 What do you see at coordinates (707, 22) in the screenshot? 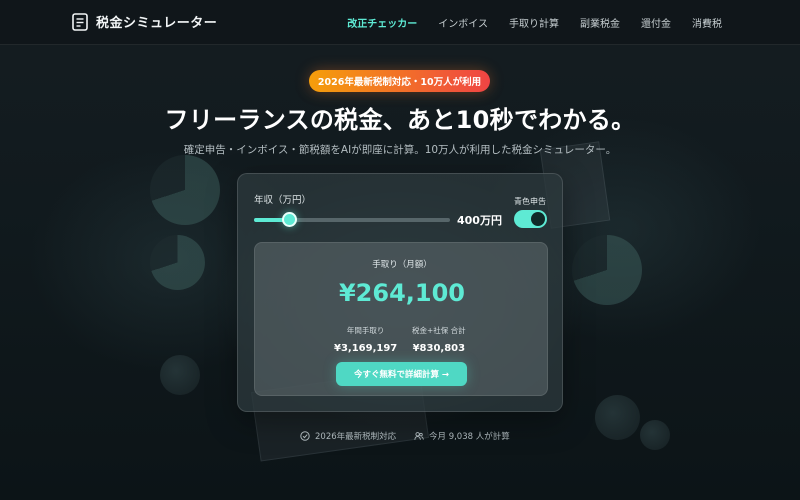
I see `nav-item-consumption-tax: 消費税` at bounding box center [707, 22].